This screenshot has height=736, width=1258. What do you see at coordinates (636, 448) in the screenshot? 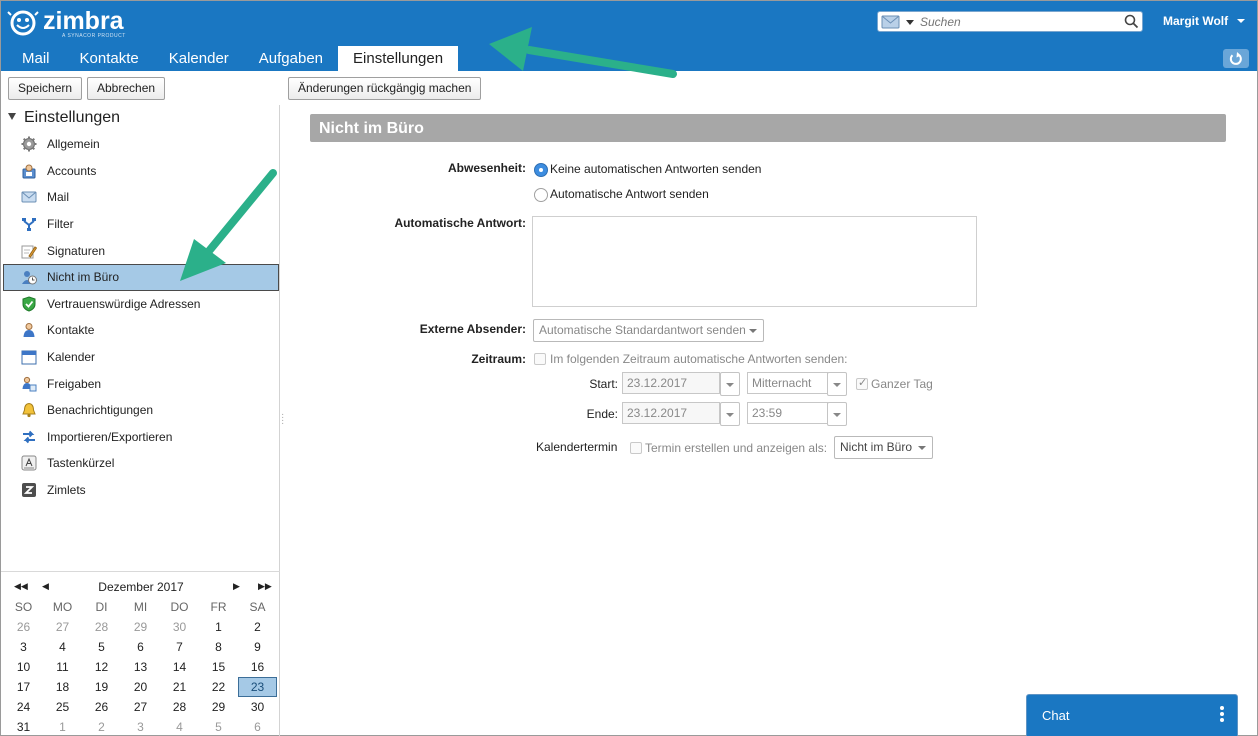
I see `calendar-entry-checkbox` at bounding box center [636, 448].